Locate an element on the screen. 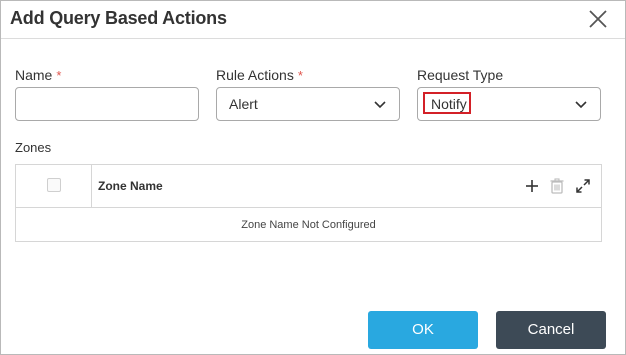  rule-actions-label: Rule Actions * is located at coordinates (259, 75).